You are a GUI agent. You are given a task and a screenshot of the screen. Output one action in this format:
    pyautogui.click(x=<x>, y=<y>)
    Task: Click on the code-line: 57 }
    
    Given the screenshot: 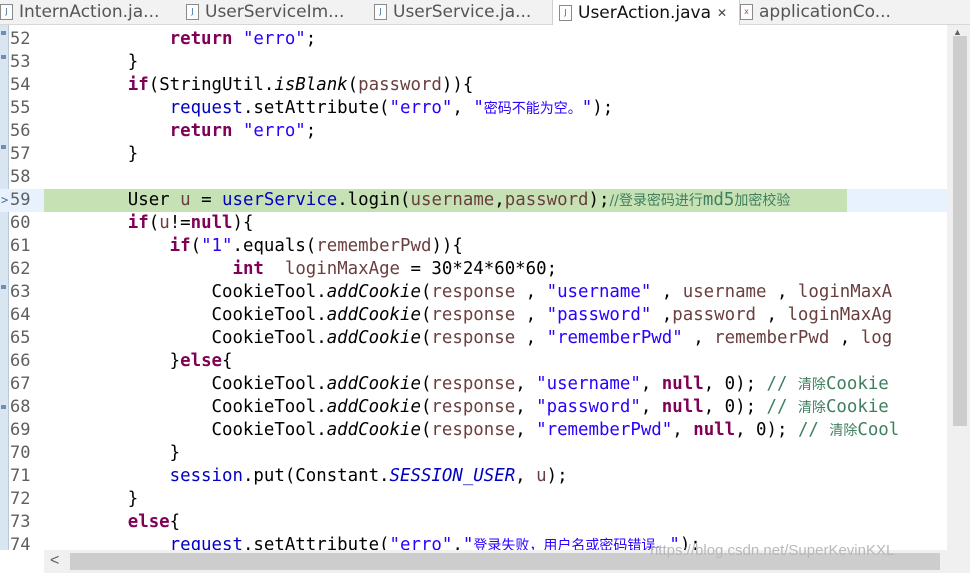 What is the action you would take?
    pyautogui.click(x=473, y=154)
    